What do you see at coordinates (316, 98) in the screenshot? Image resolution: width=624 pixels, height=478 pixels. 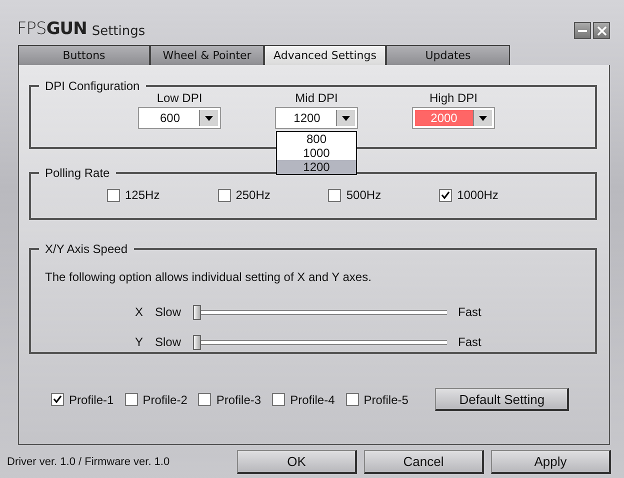 I see `dpi-label: Mid DPI` at bounding box center [316, 98].